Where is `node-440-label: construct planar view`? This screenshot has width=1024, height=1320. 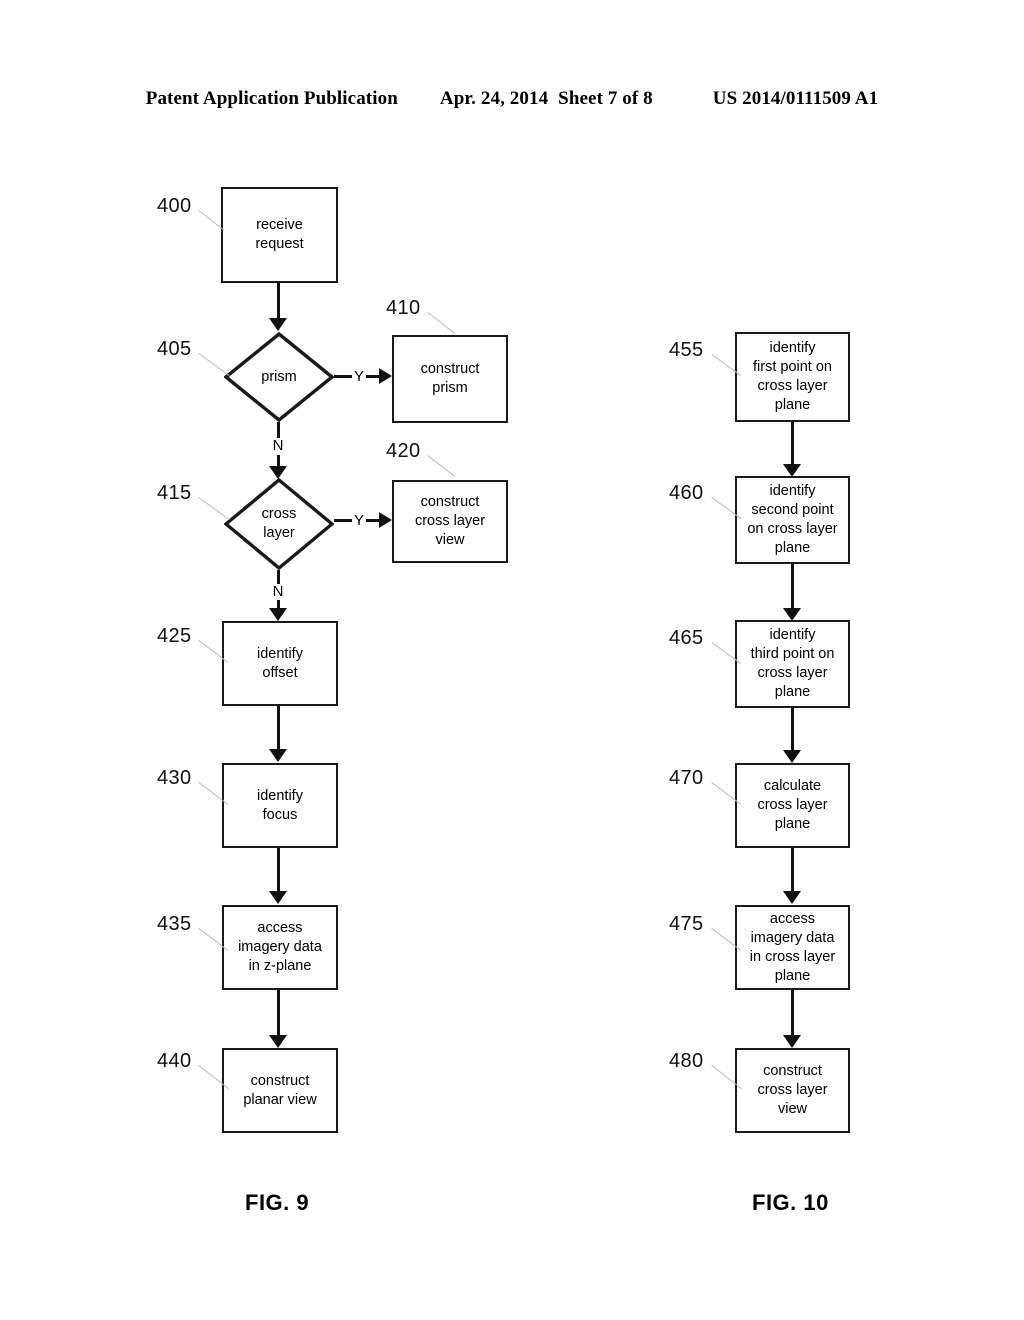 node-440-label: construct planar view is located at coordinates (280, 1090).